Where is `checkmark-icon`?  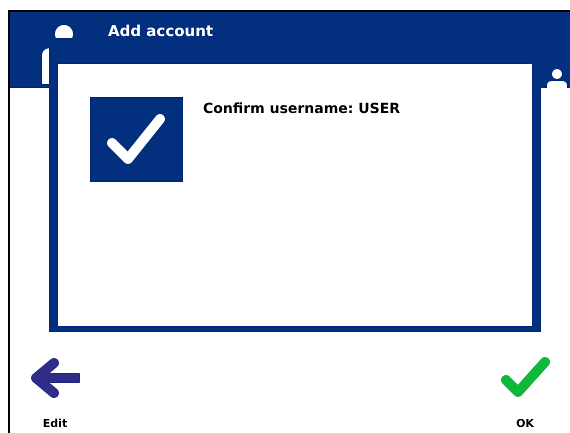 checkmark-icon is located at coordinates (525, 377).